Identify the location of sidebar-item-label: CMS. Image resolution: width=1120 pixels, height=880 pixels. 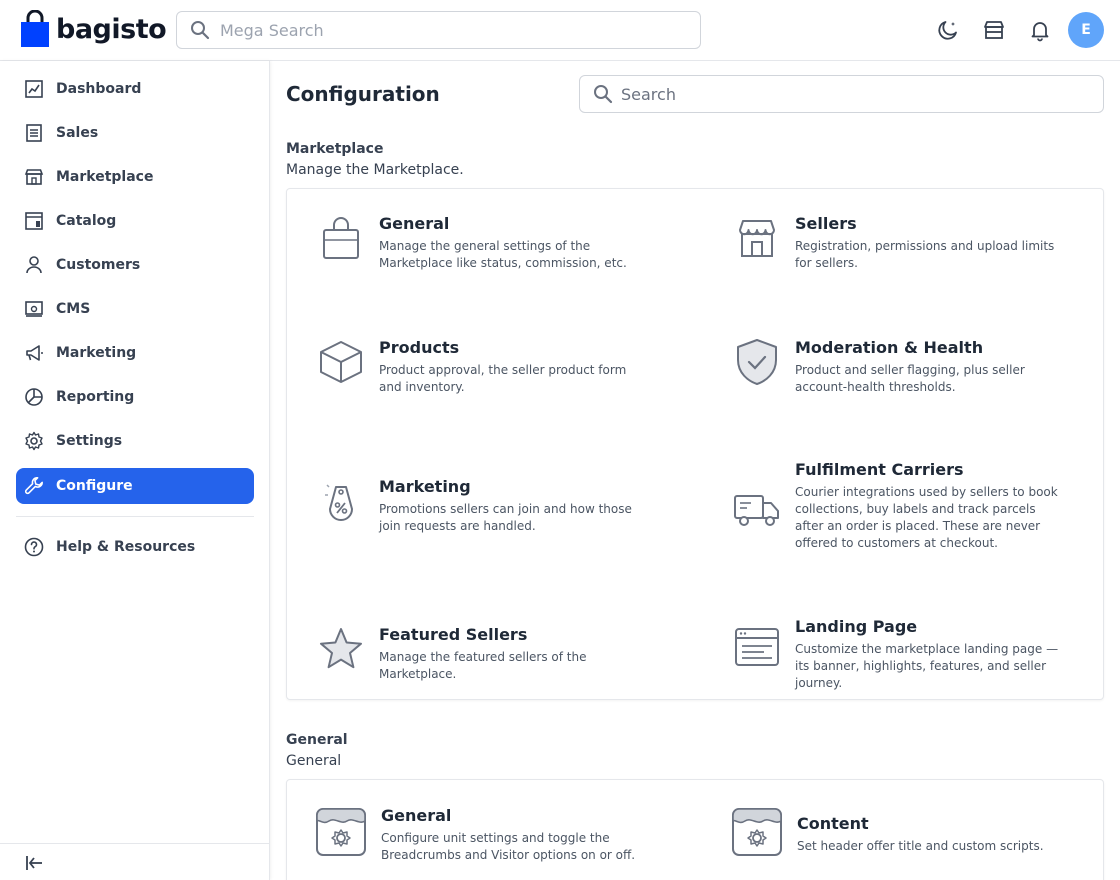
(73, 309).